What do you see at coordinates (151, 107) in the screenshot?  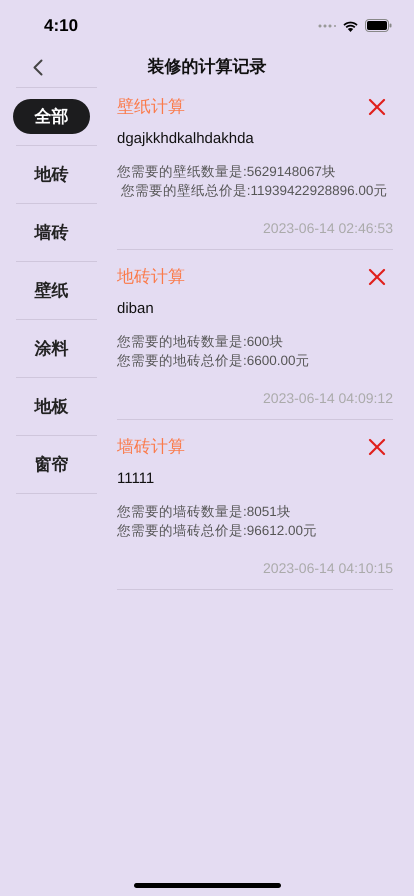 I see `record-title: 壁纸计算` at bounding box center [151, 107].